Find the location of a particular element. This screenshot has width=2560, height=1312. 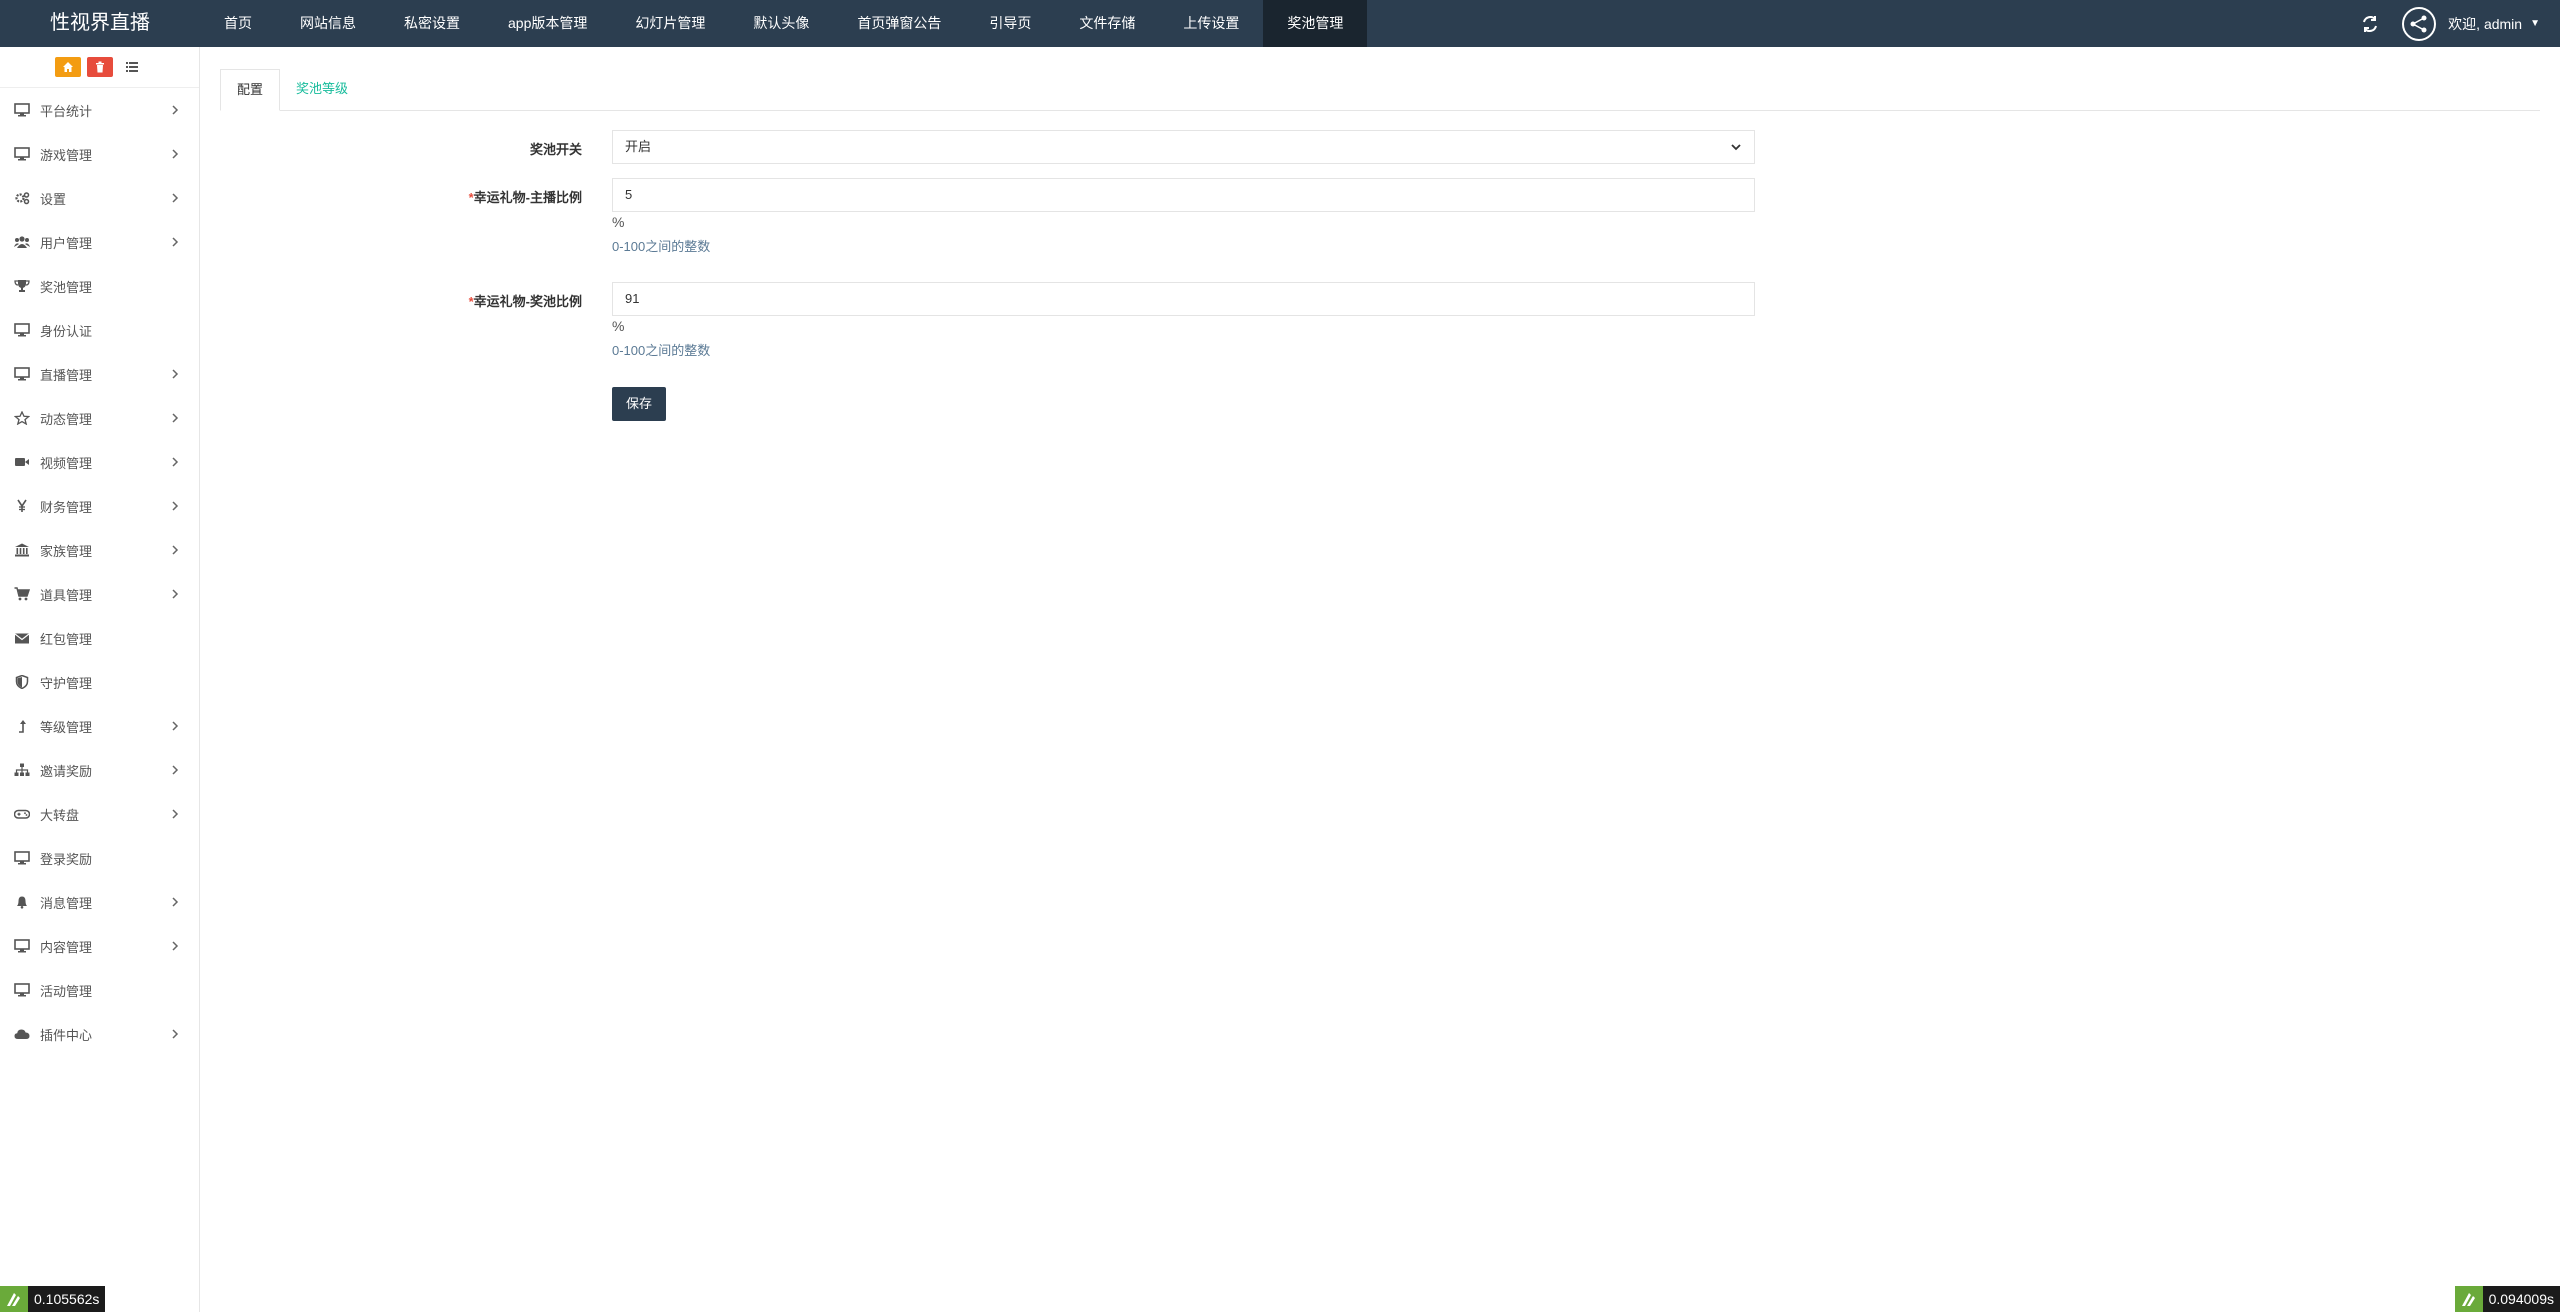

debug-timer-left: 0.105562s is located at coordinates (53, 1299).